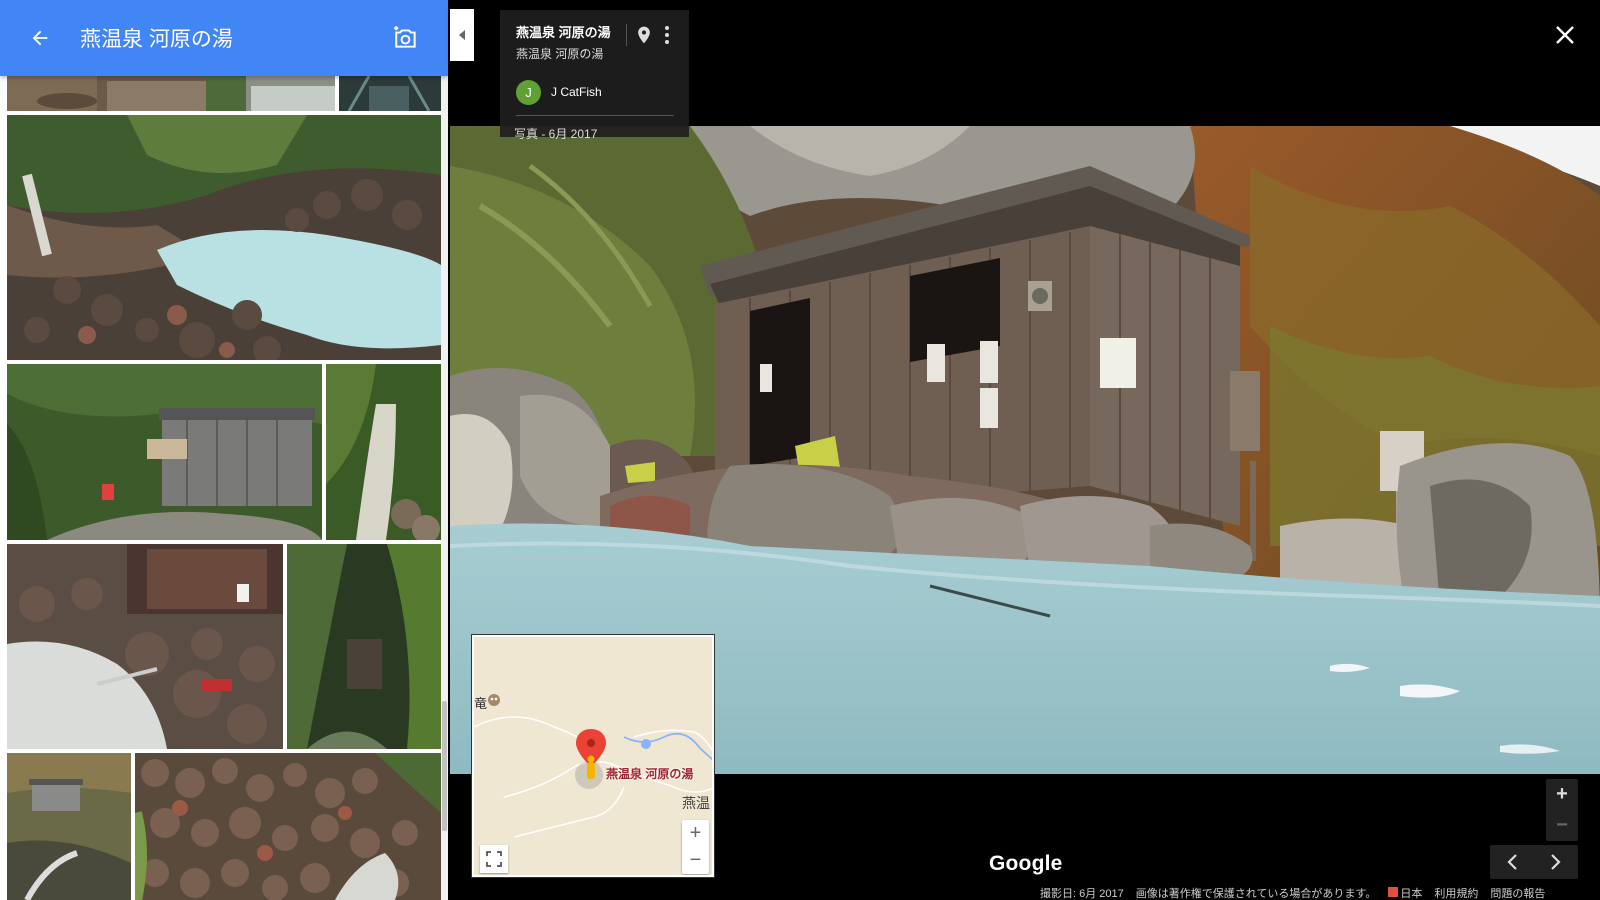 Image resolution: width=1600 pixels, height=900 pixels. What do you see at coordinates (593, 756) in the screenshot?
I see `minimap: 竜 燕温泉 河原の湯 燕温 + −` at bounding box center [593, 756].